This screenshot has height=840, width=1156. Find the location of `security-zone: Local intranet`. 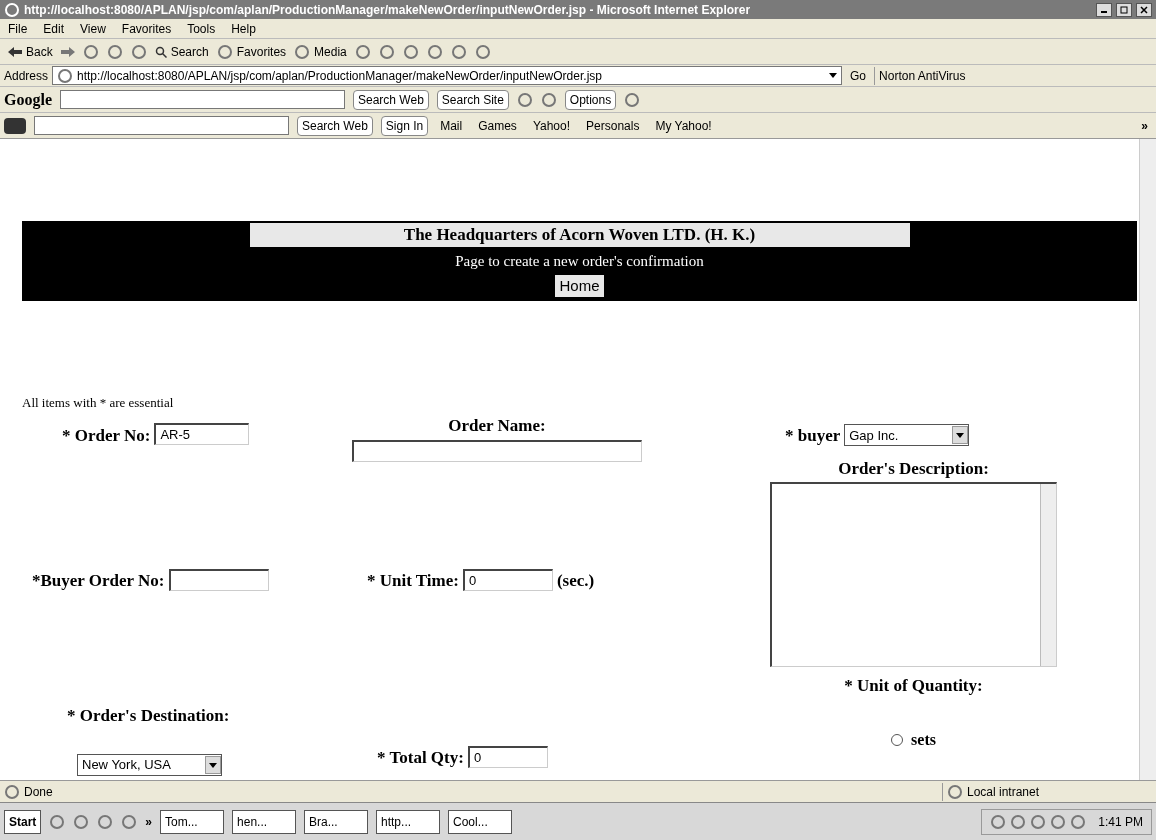

security-zone: Local intranet is located at coordinates (1003, 792).